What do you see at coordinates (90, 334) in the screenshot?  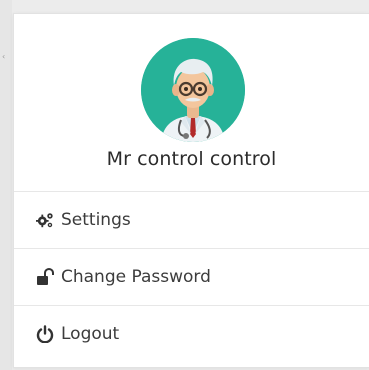 I see `menu-item-label: Logout` at bounding box center [90, 334].